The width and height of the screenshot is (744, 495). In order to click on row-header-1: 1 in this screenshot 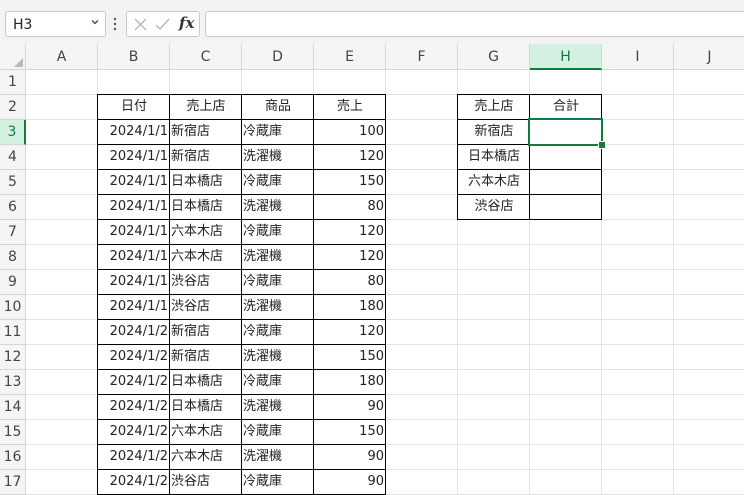, I will do `click(13, 82)`.